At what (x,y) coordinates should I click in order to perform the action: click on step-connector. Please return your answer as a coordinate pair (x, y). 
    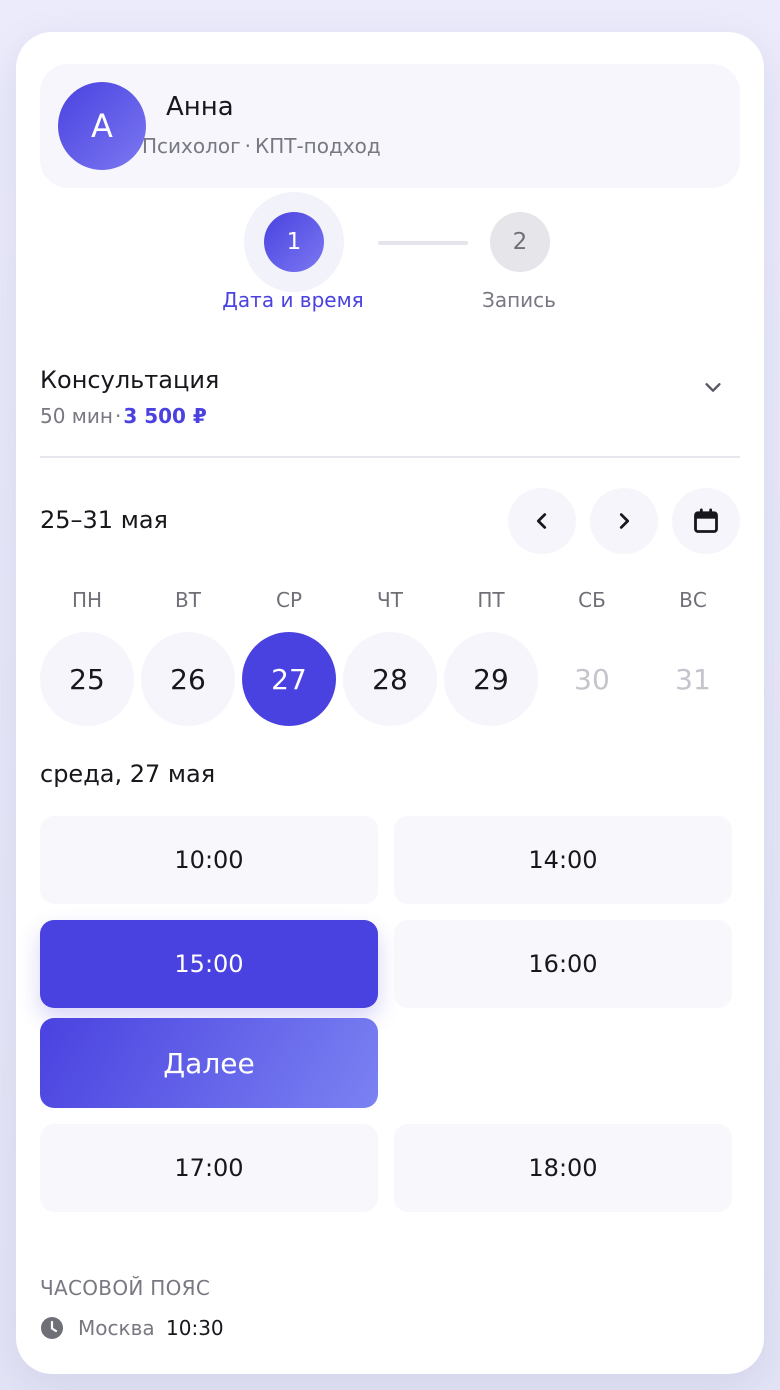
    Looking at the image, I should click on (423, 243).